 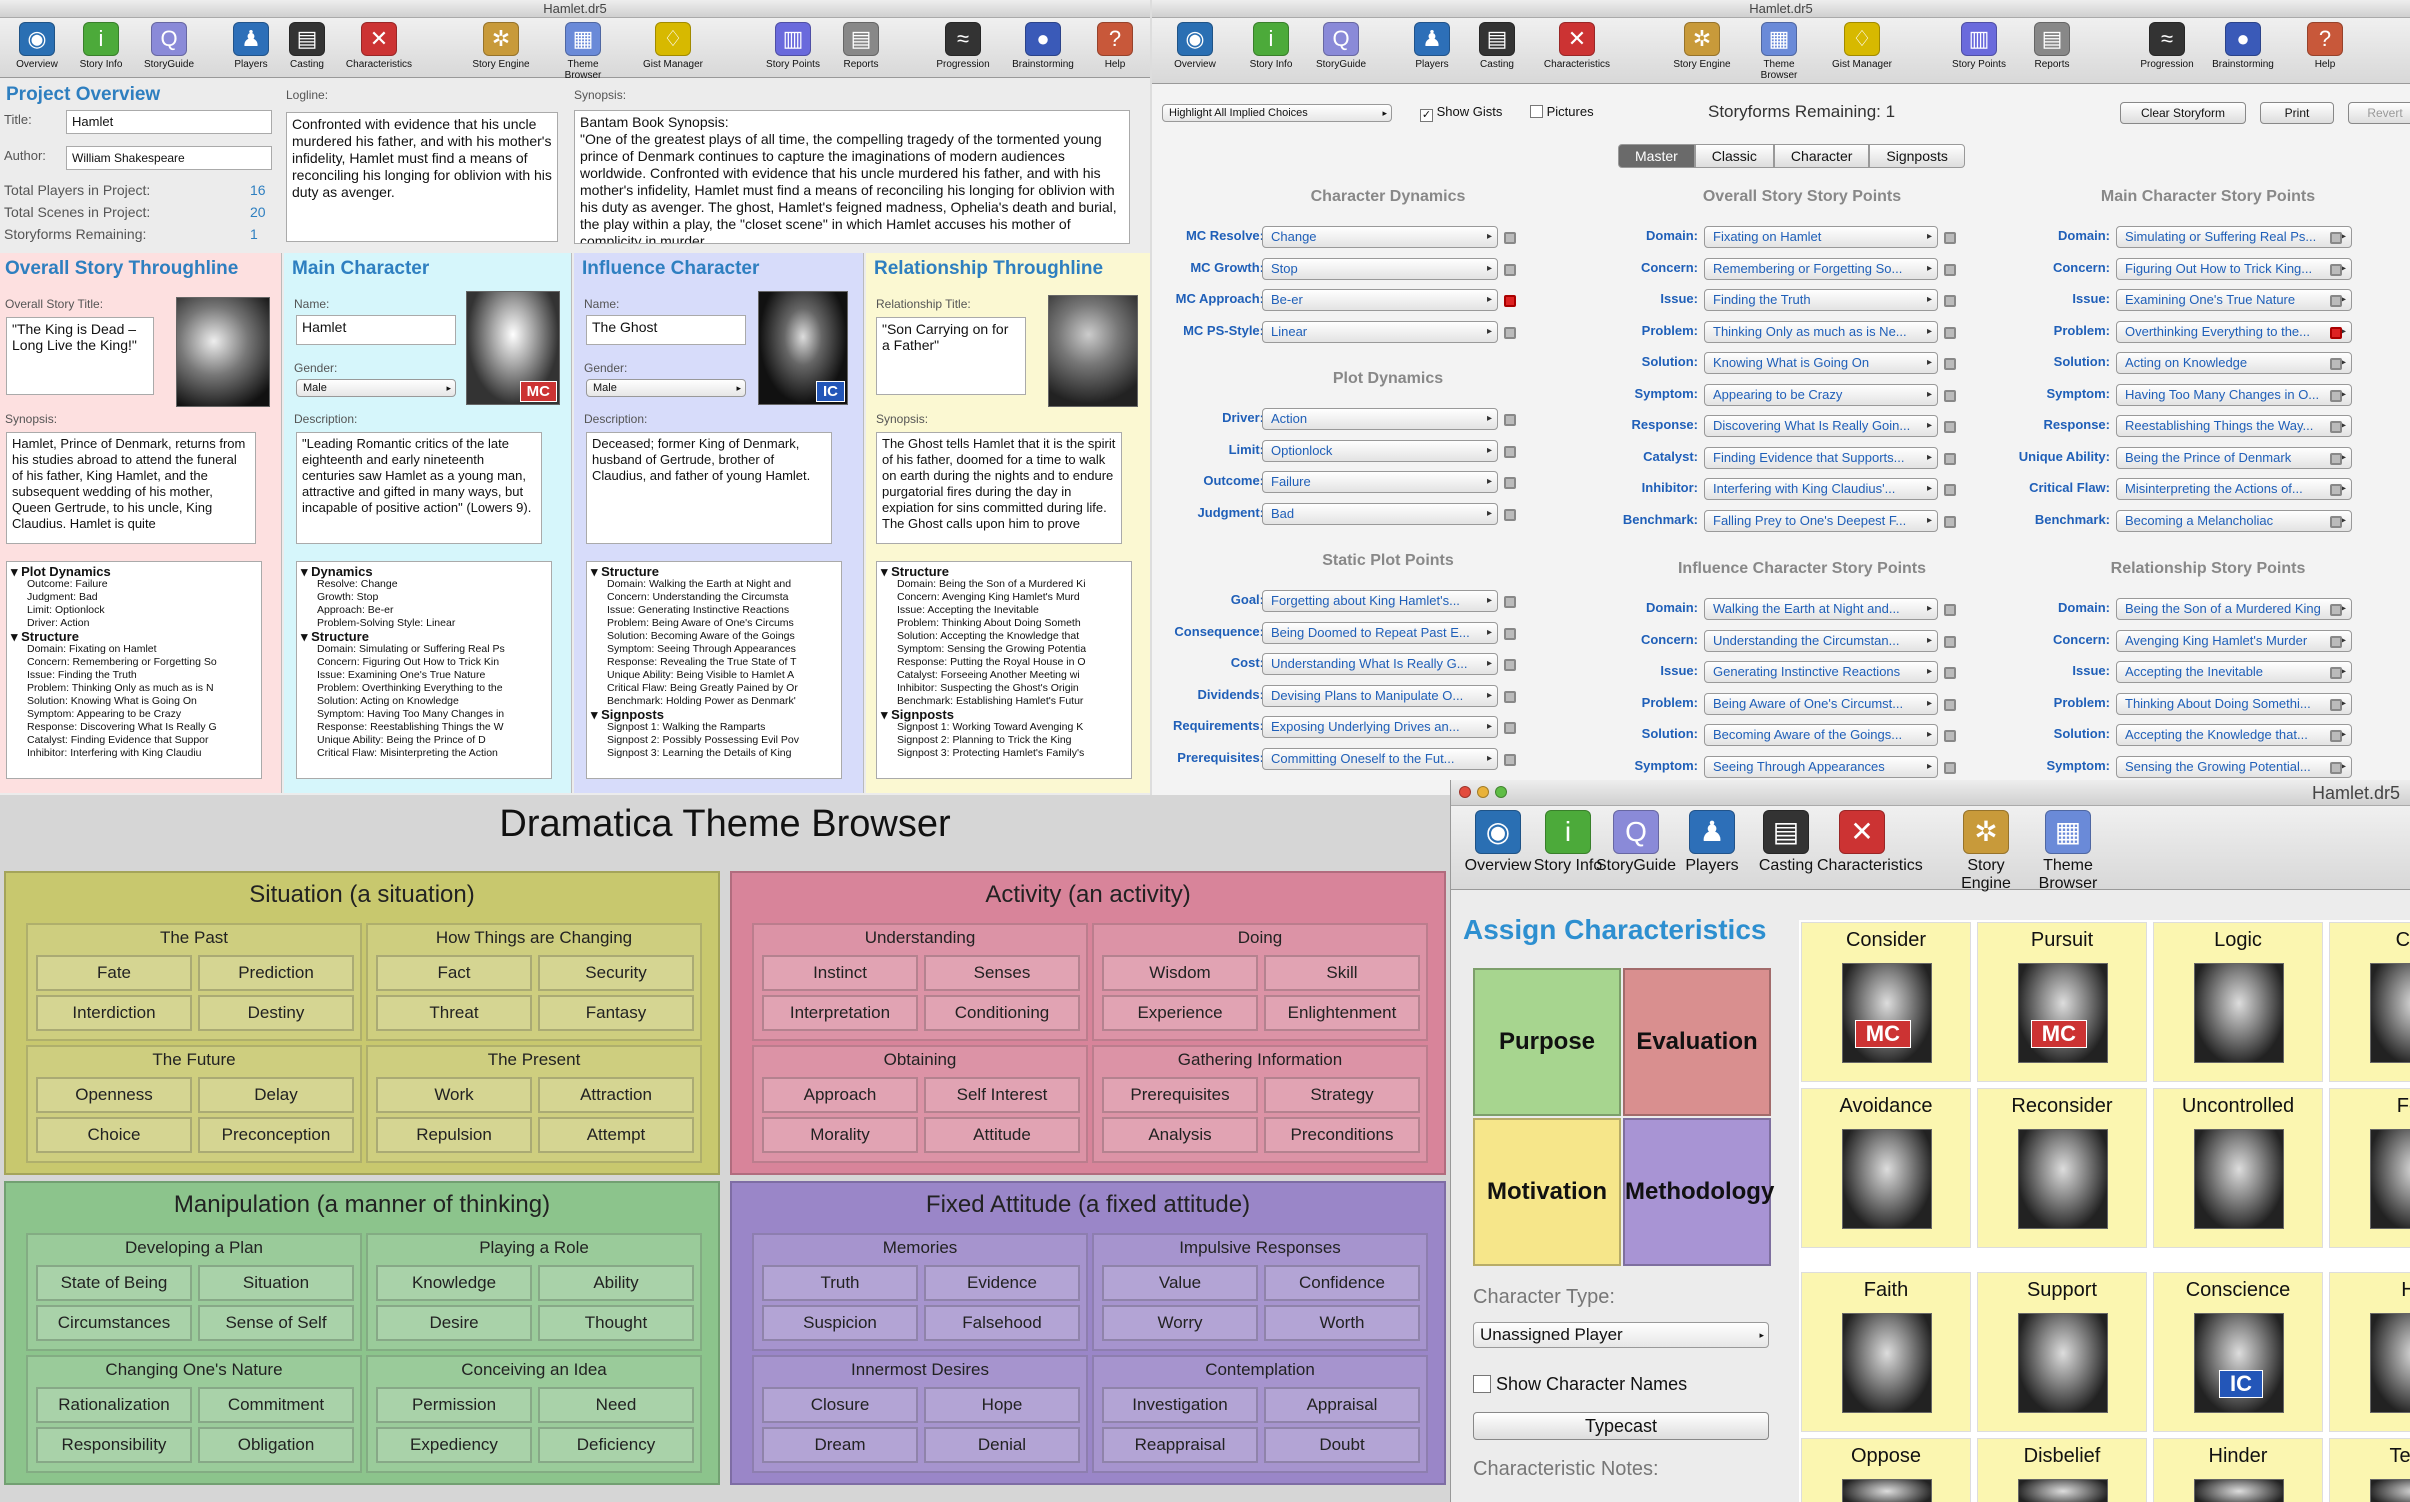 What do you see at coordinates (114, 1405) in the screenshot?
I see `theme-cell-rationalization: Rationalization` at bounding box center [114, 1405].